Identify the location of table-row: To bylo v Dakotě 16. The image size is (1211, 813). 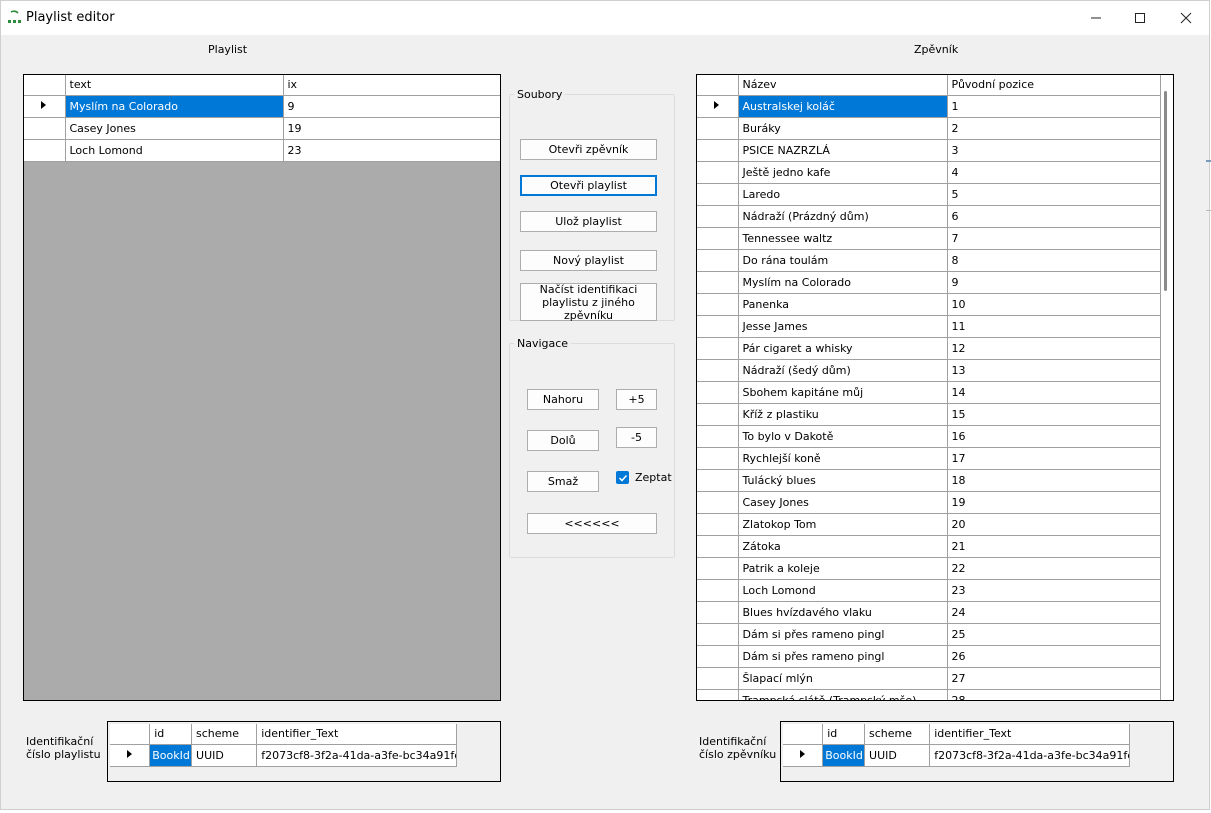
(929, 436).